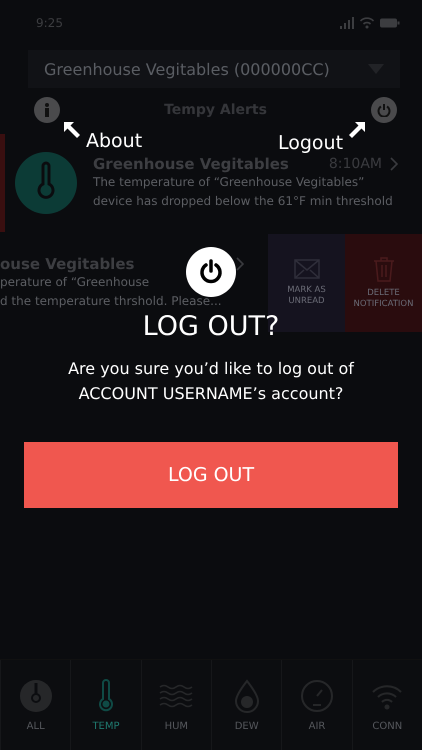  What do you see at coordinates (383, 299) in the screenshot?
I see `action-label: DELETE NOTIFICATION` at bounding box center [383, 299].